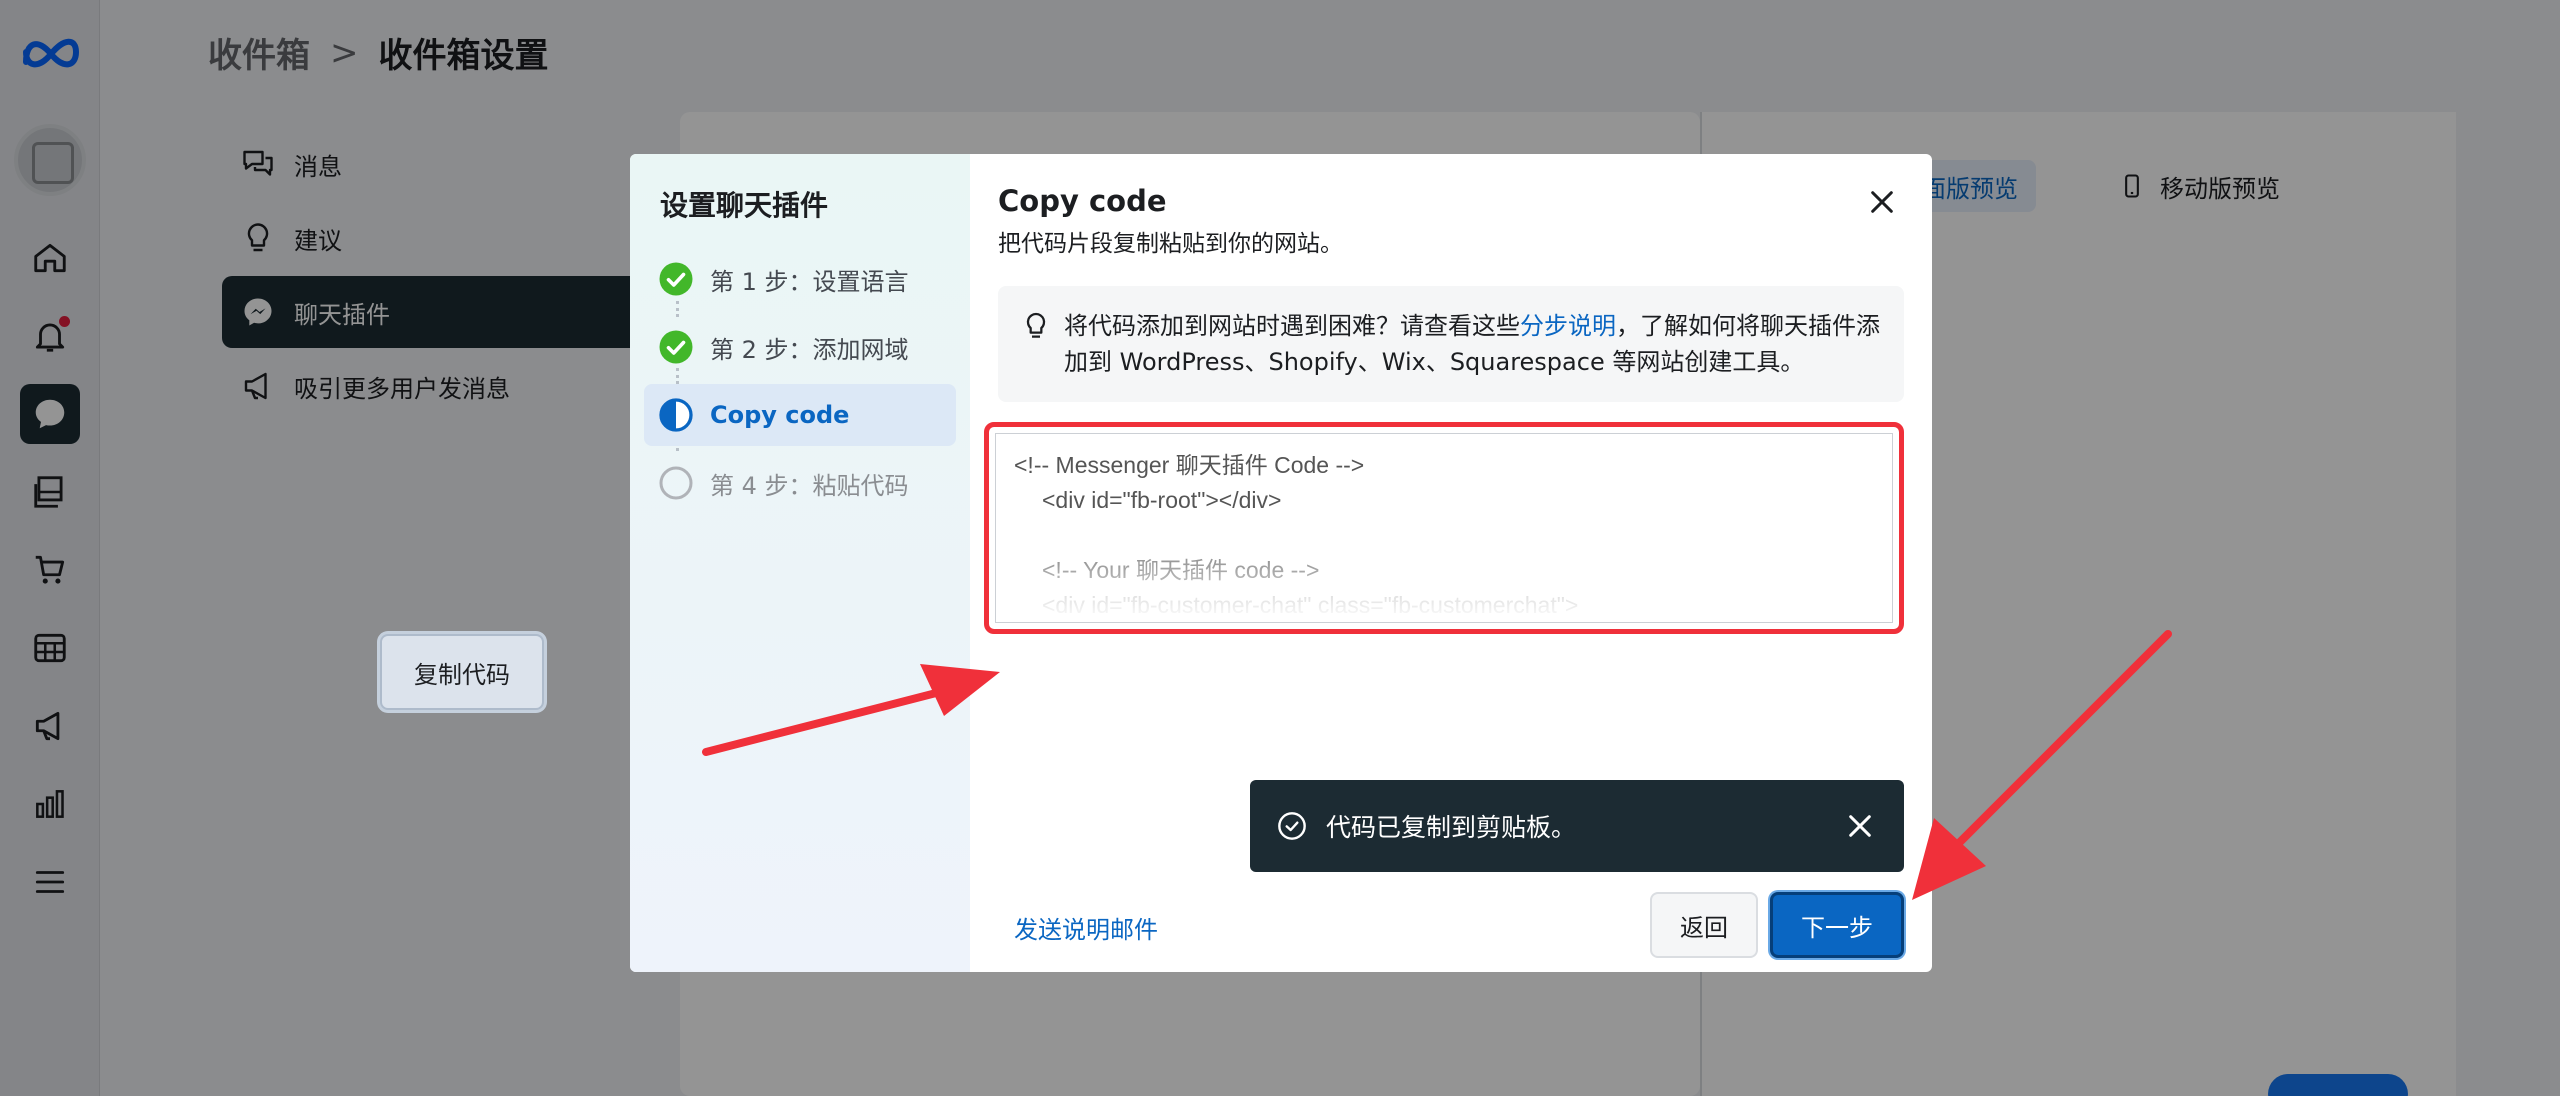 This screenshot has height=1096, width=2560. Describe the element at coordinates (809, 281) in the screenshot. I see `step-label: 第 1 步：设置语言` at that location.